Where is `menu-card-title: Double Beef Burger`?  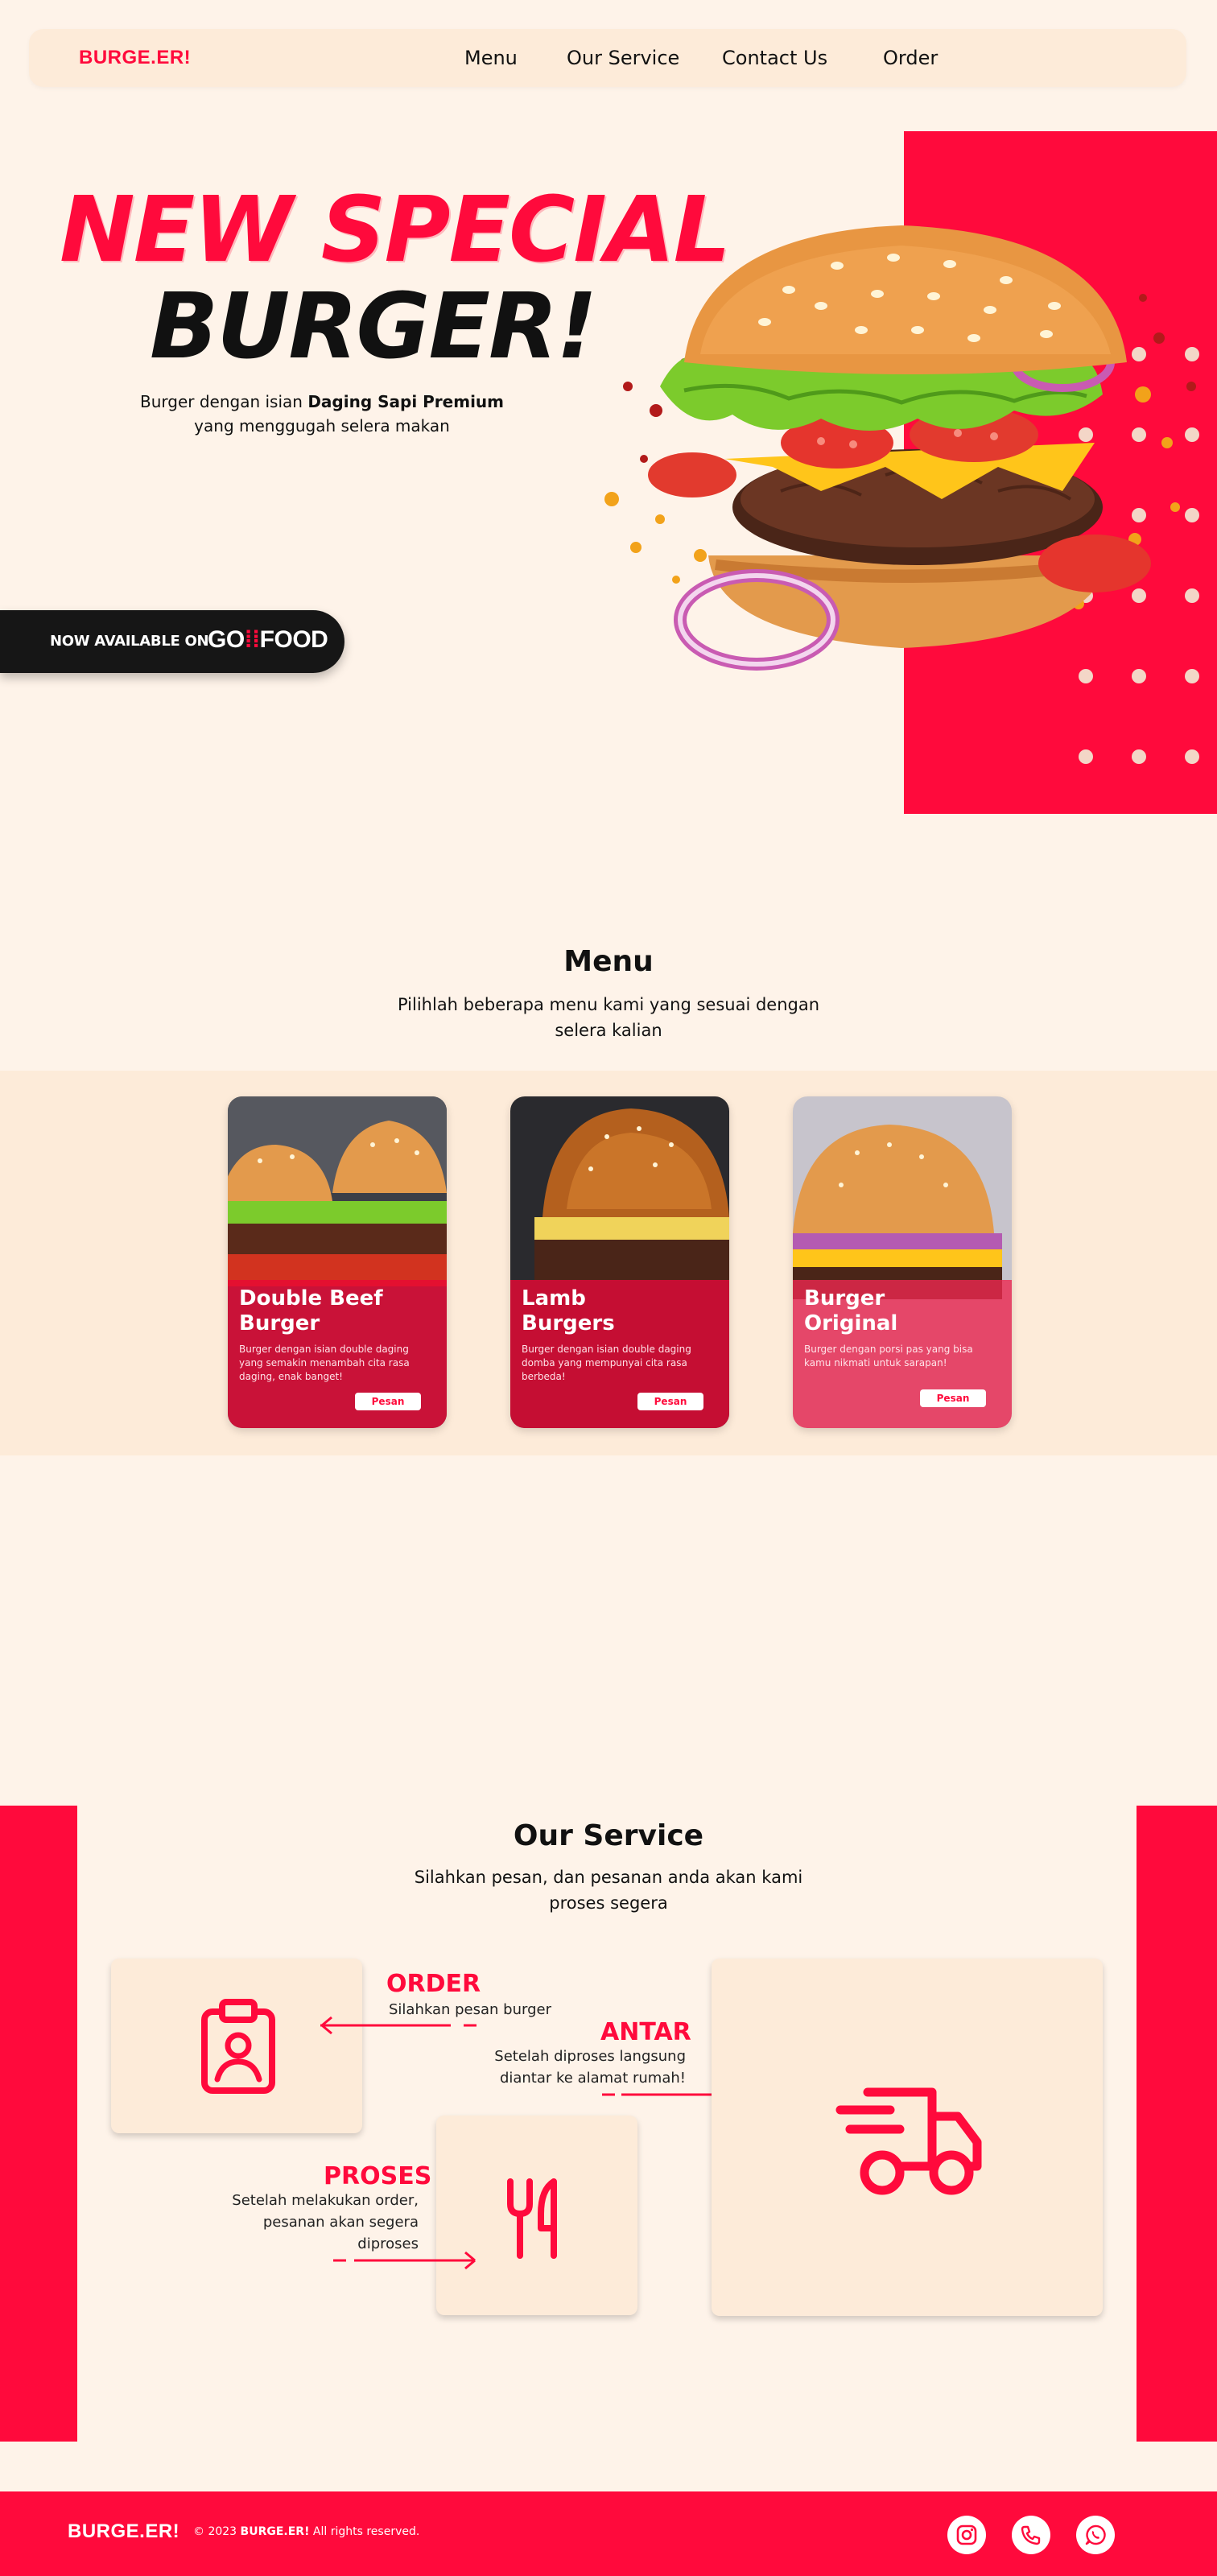 menu-card-title: Double Beef Burger is located at coordinates (339, 1311).